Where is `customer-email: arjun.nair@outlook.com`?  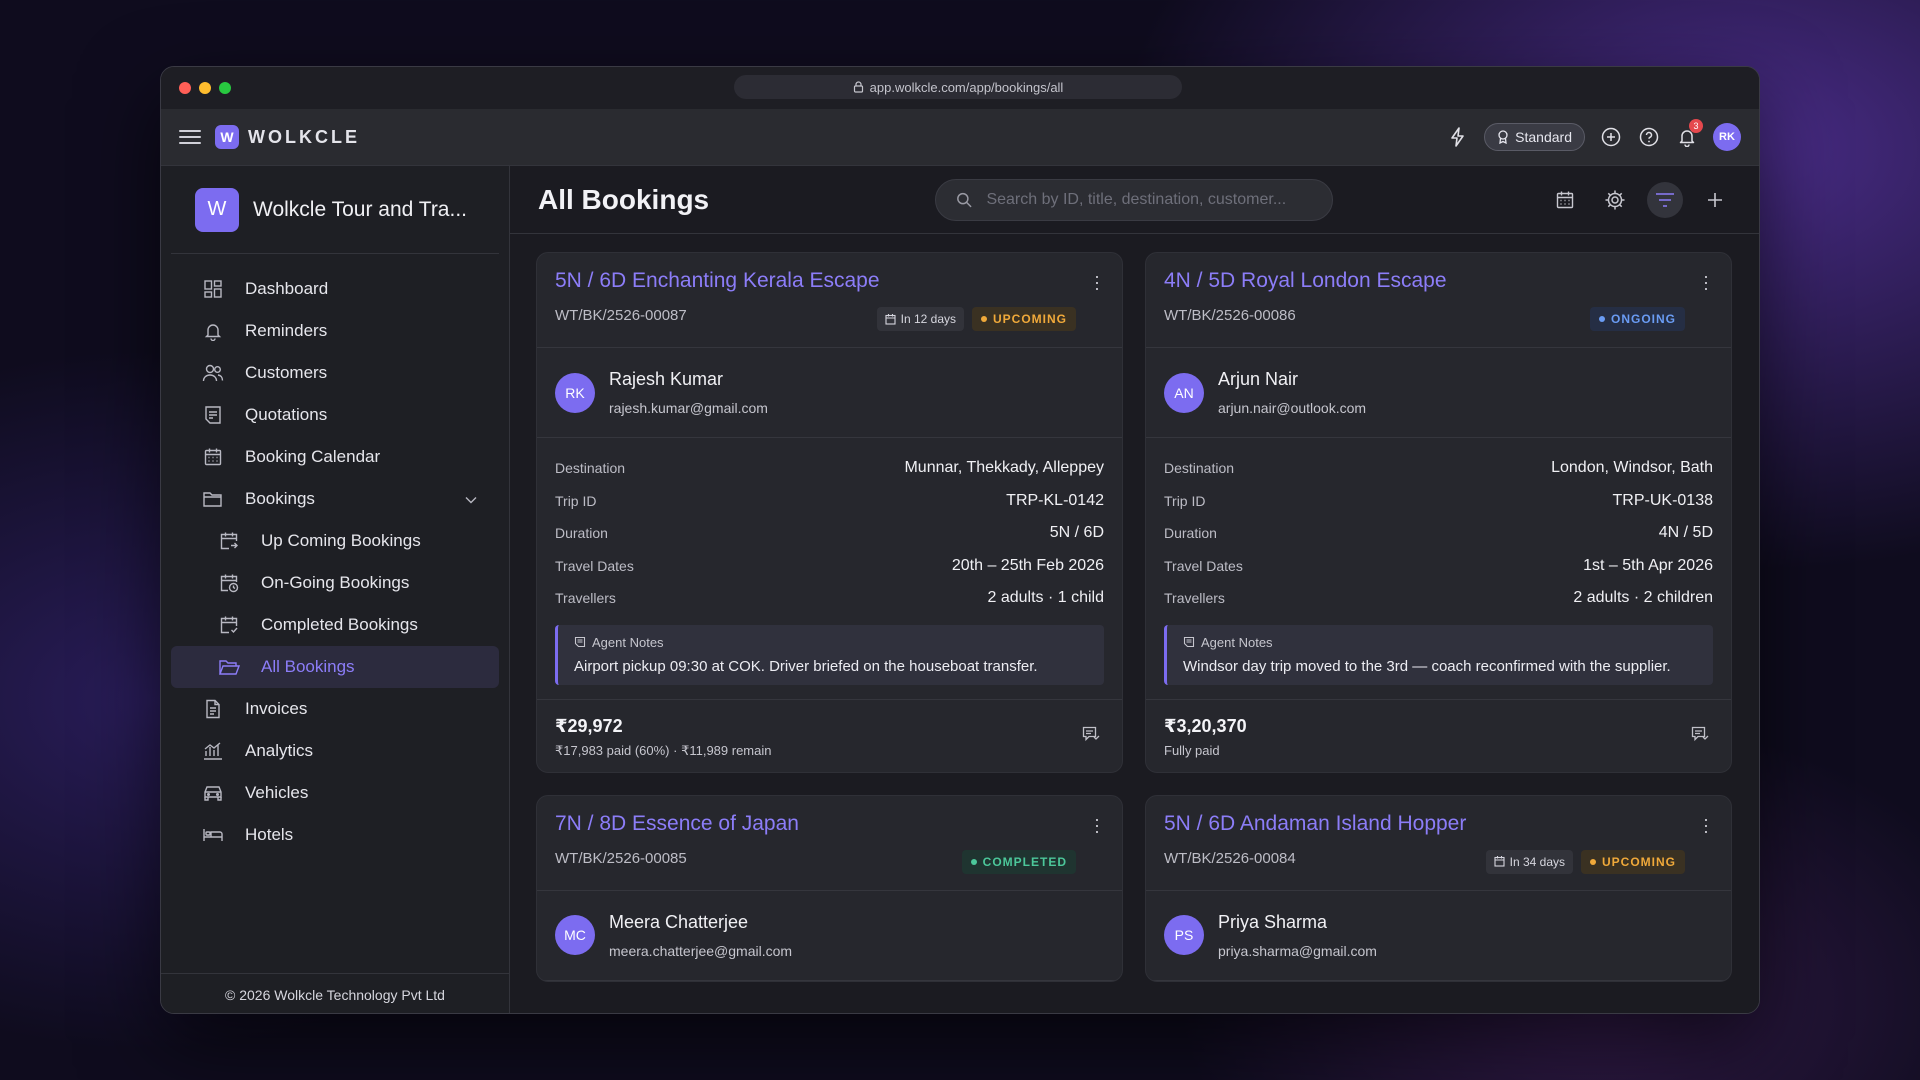 customer-email: arjun.nair@outlook.com is located at coordinates (1292, 408).